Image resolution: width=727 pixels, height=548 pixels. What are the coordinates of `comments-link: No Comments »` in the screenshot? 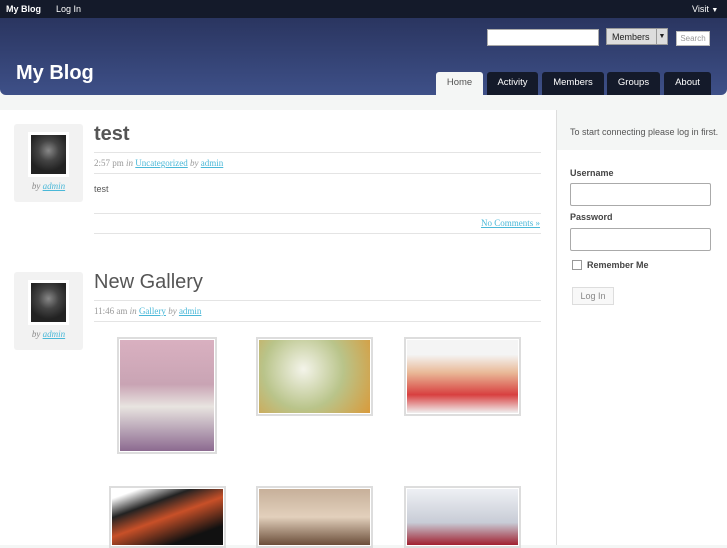 It's located at (510, 223).